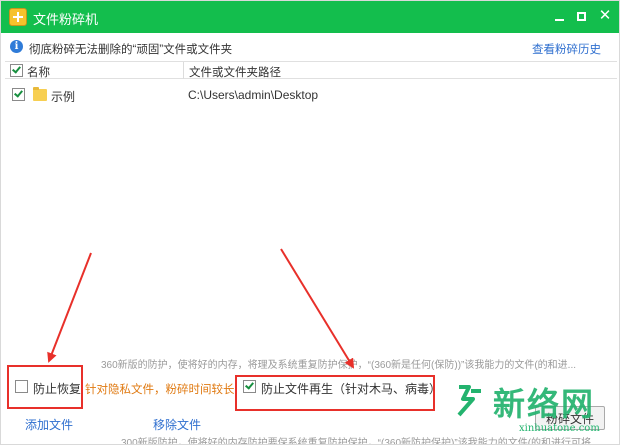 This screenshot has width=620, height=445. I want to click on maximize-icon, so click(581, 16).